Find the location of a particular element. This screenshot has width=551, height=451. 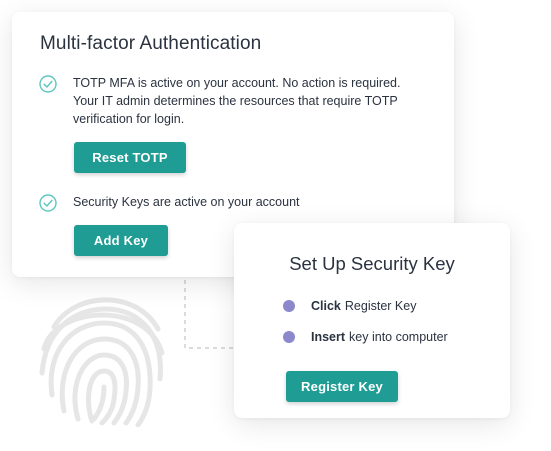

step-item: Insert key into computer is located at coordinates (365, 337).